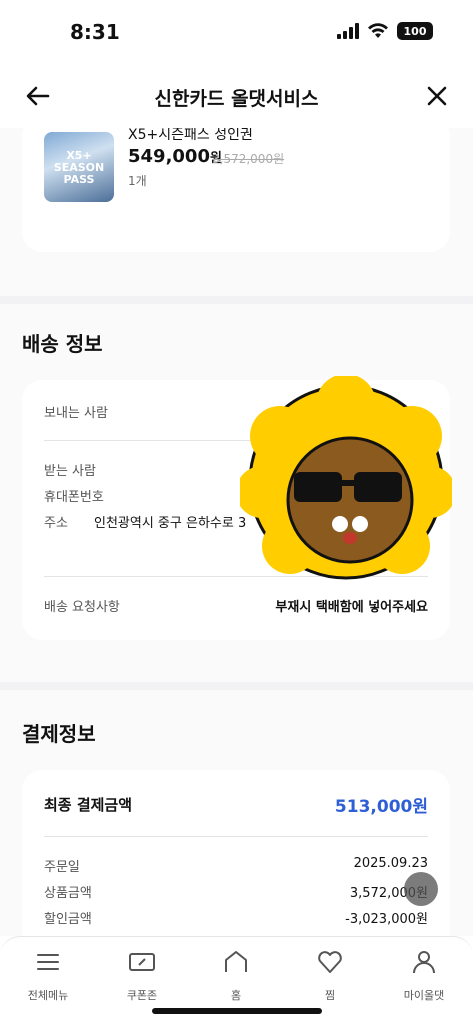 This screenshot has height=1024, width=473. I want to click on home-indicator, so click(237, 1011).